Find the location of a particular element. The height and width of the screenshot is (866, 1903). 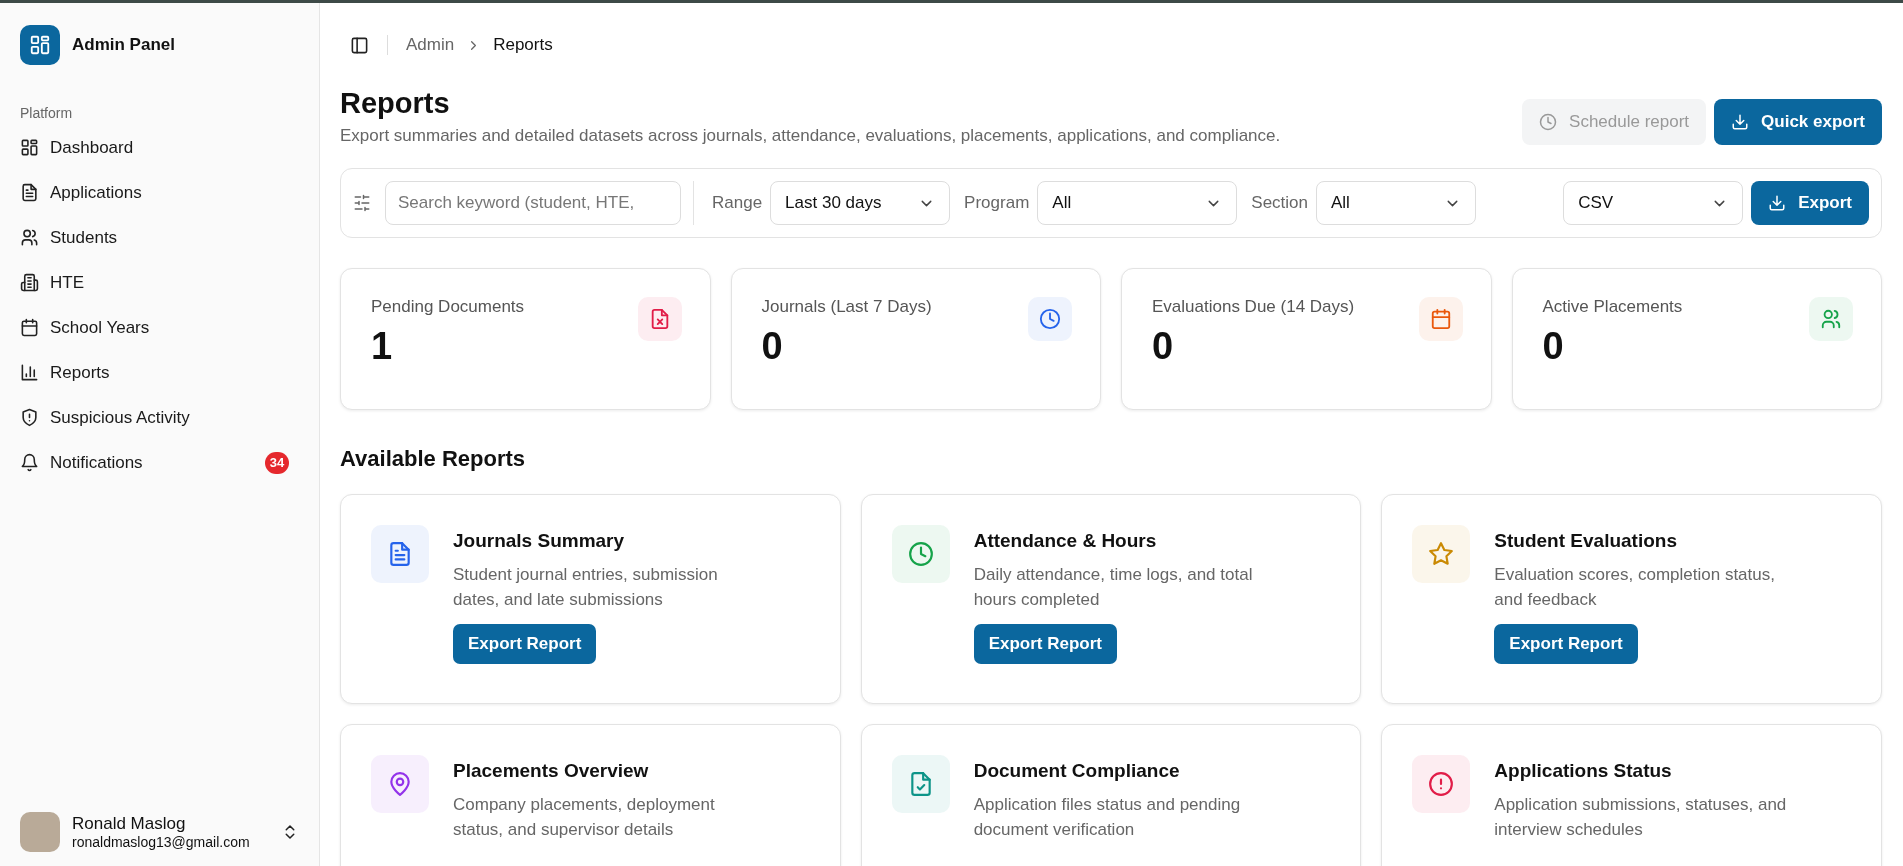

sidebar-item: HTE is located at coordinates (159, 282).